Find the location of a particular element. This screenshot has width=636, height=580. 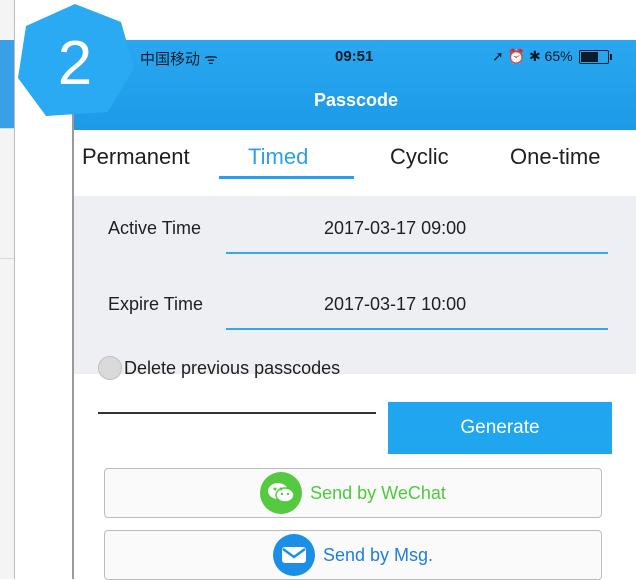

page-title: Passcode is located at coordinates (356, 100).